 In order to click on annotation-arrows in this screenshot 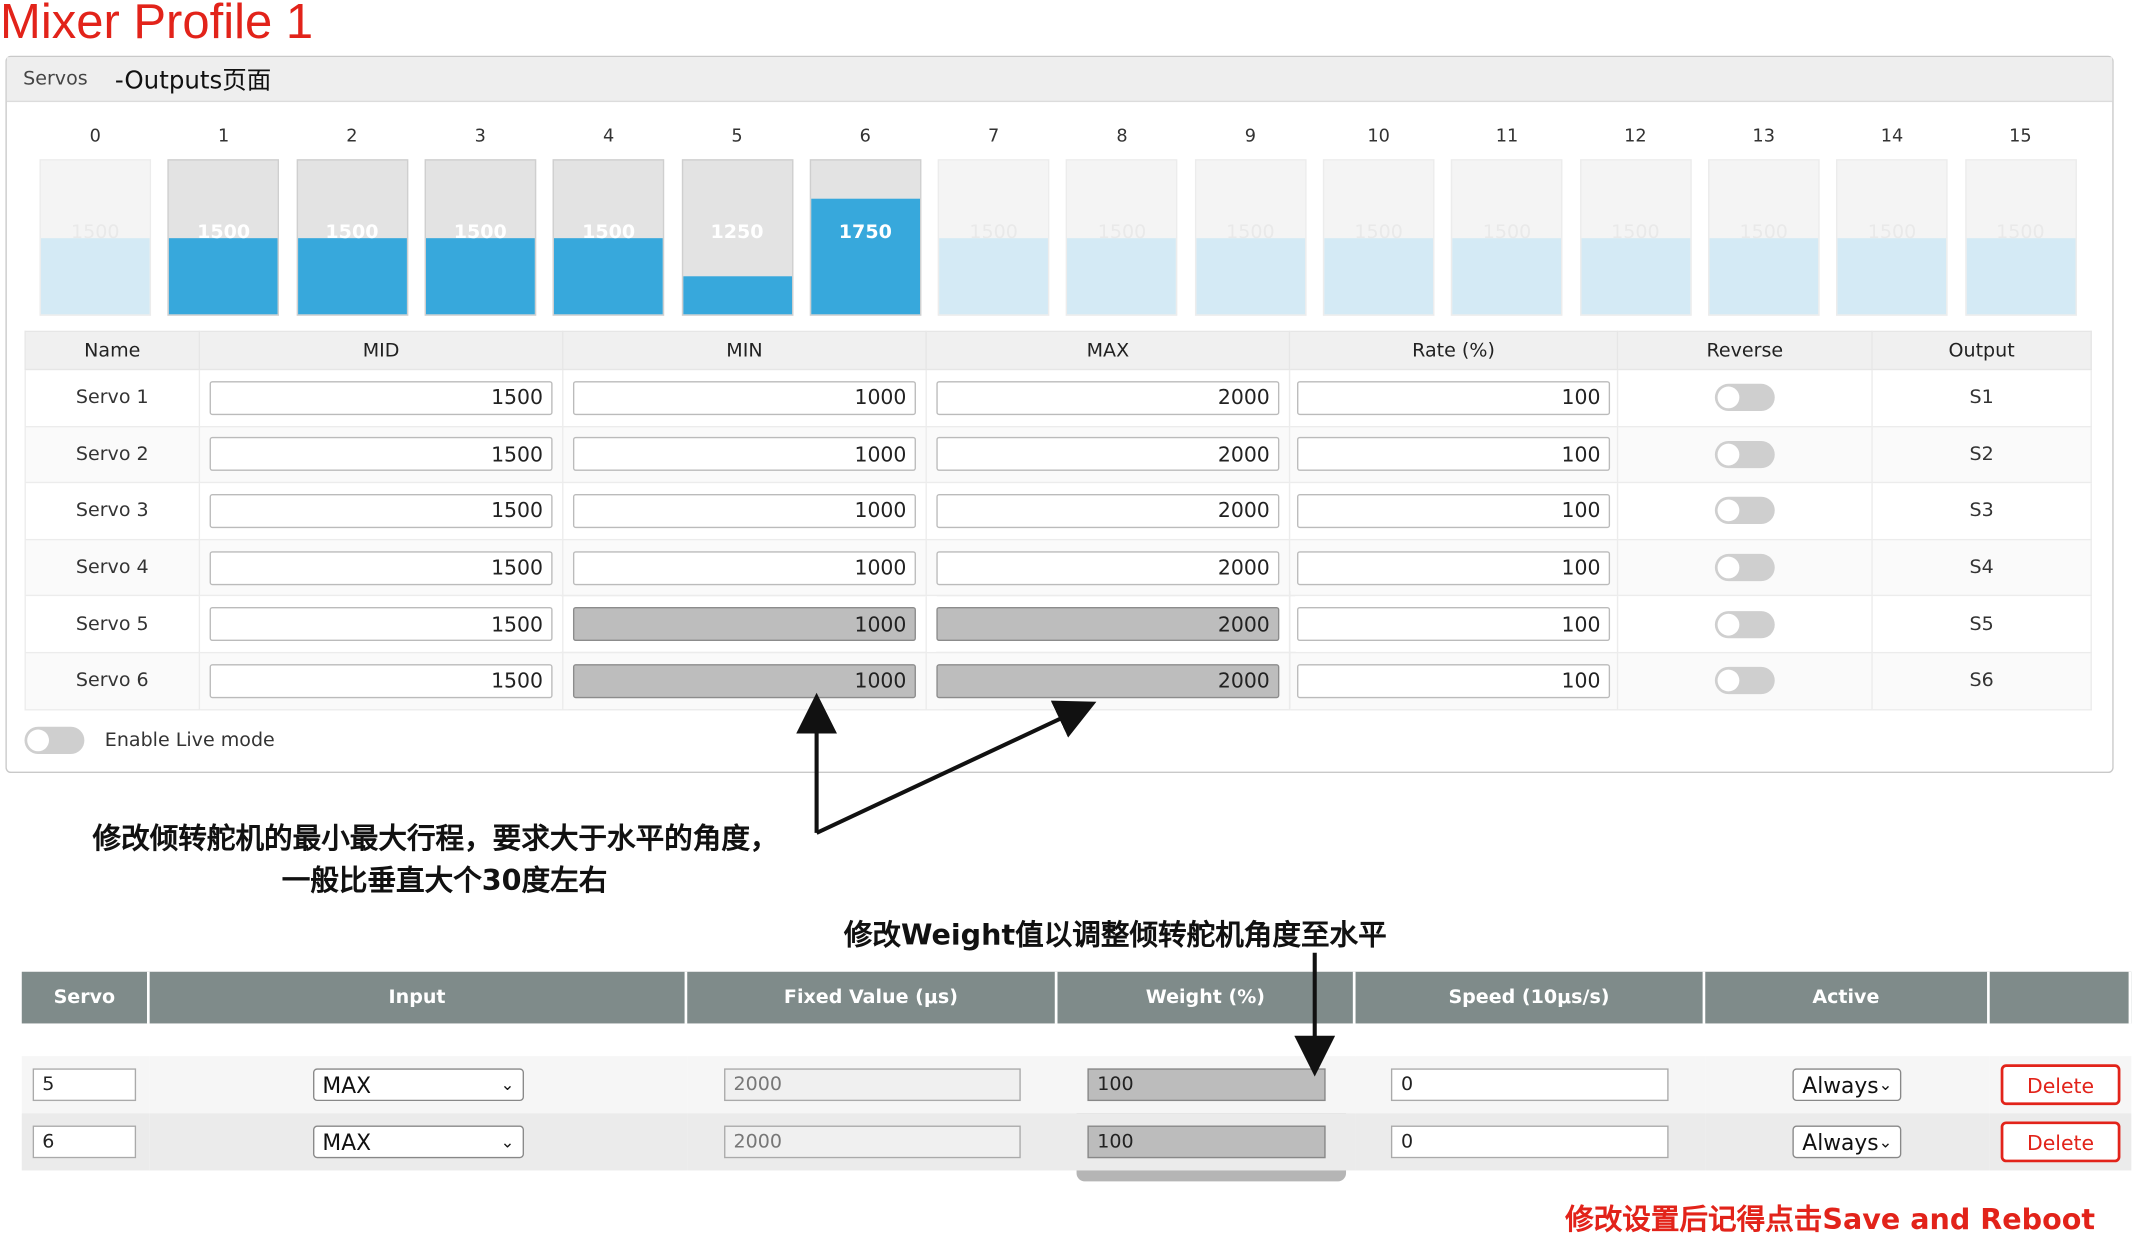, I will do `click(1066, 884)`.